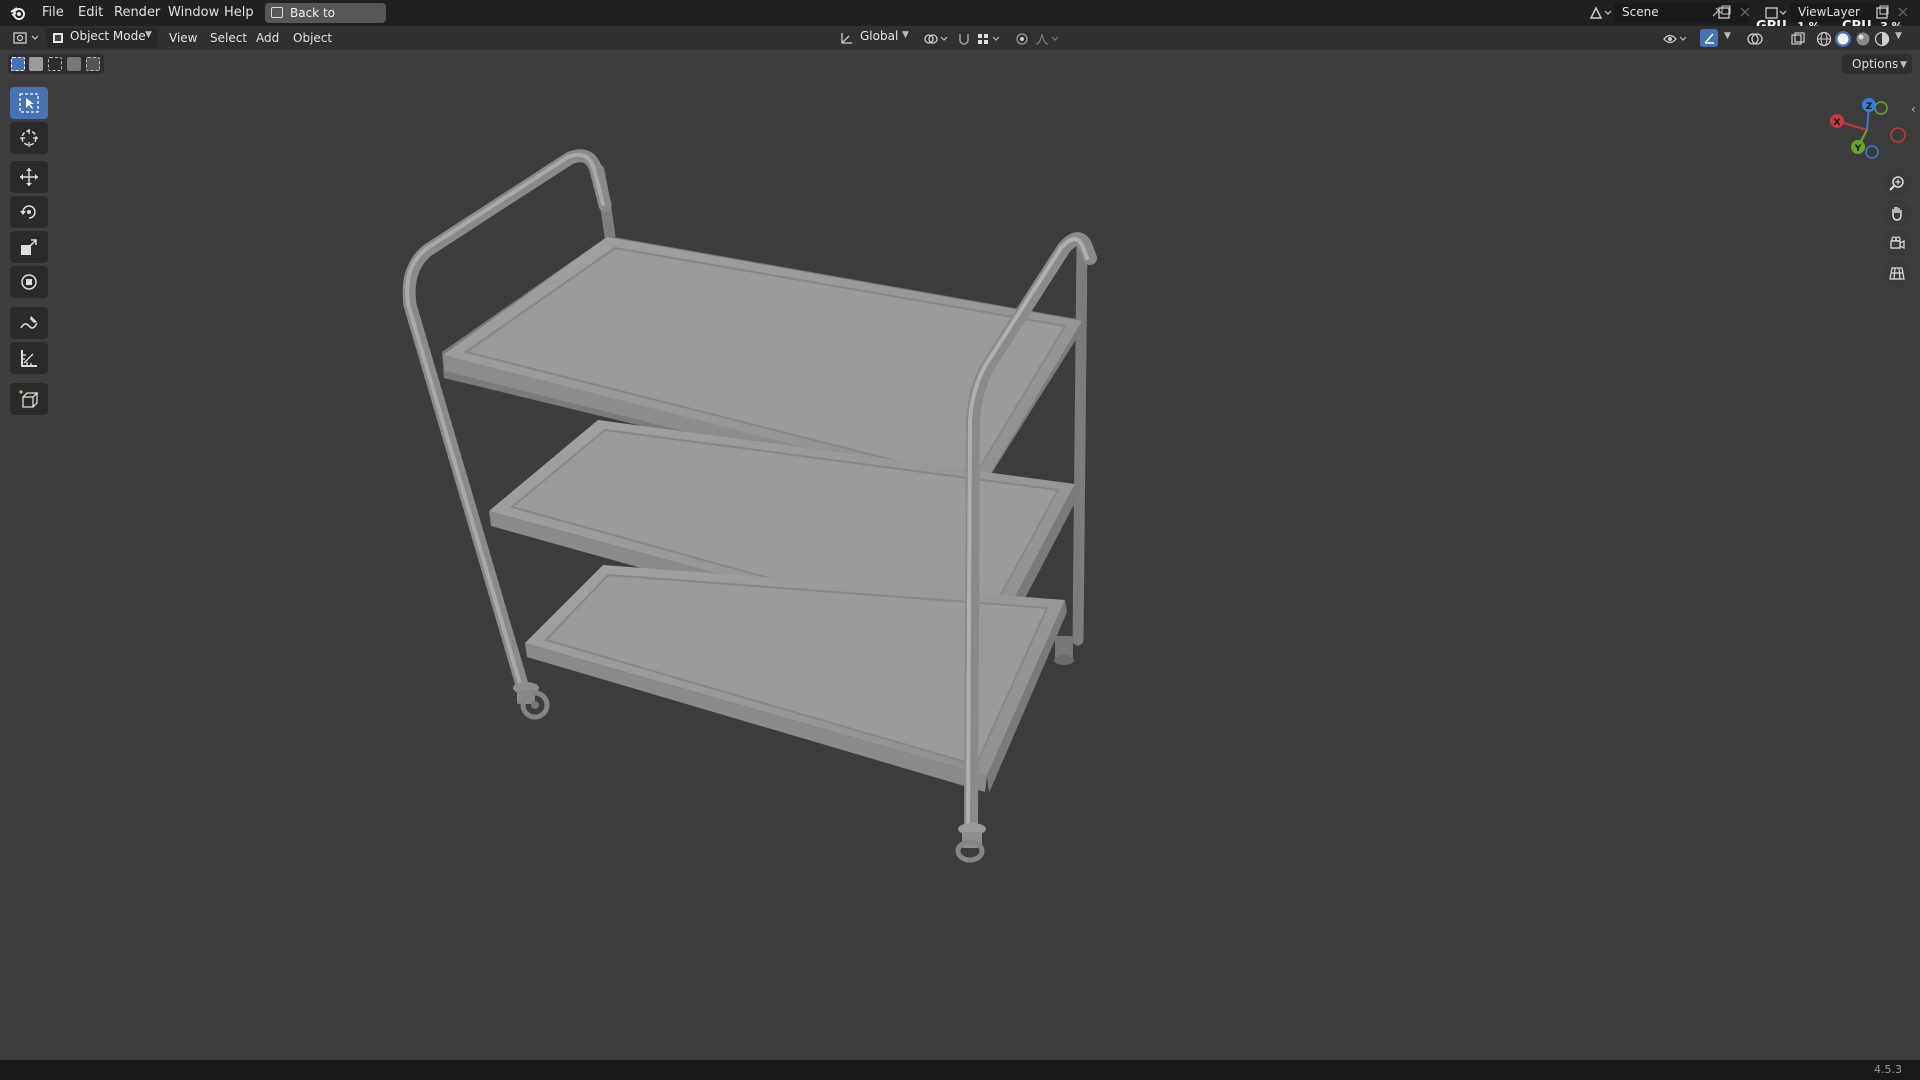 This screenshot has width=1920, height=1080. I want to click on transform-orientation-dropdown: Global ▼, so click(875, 38).